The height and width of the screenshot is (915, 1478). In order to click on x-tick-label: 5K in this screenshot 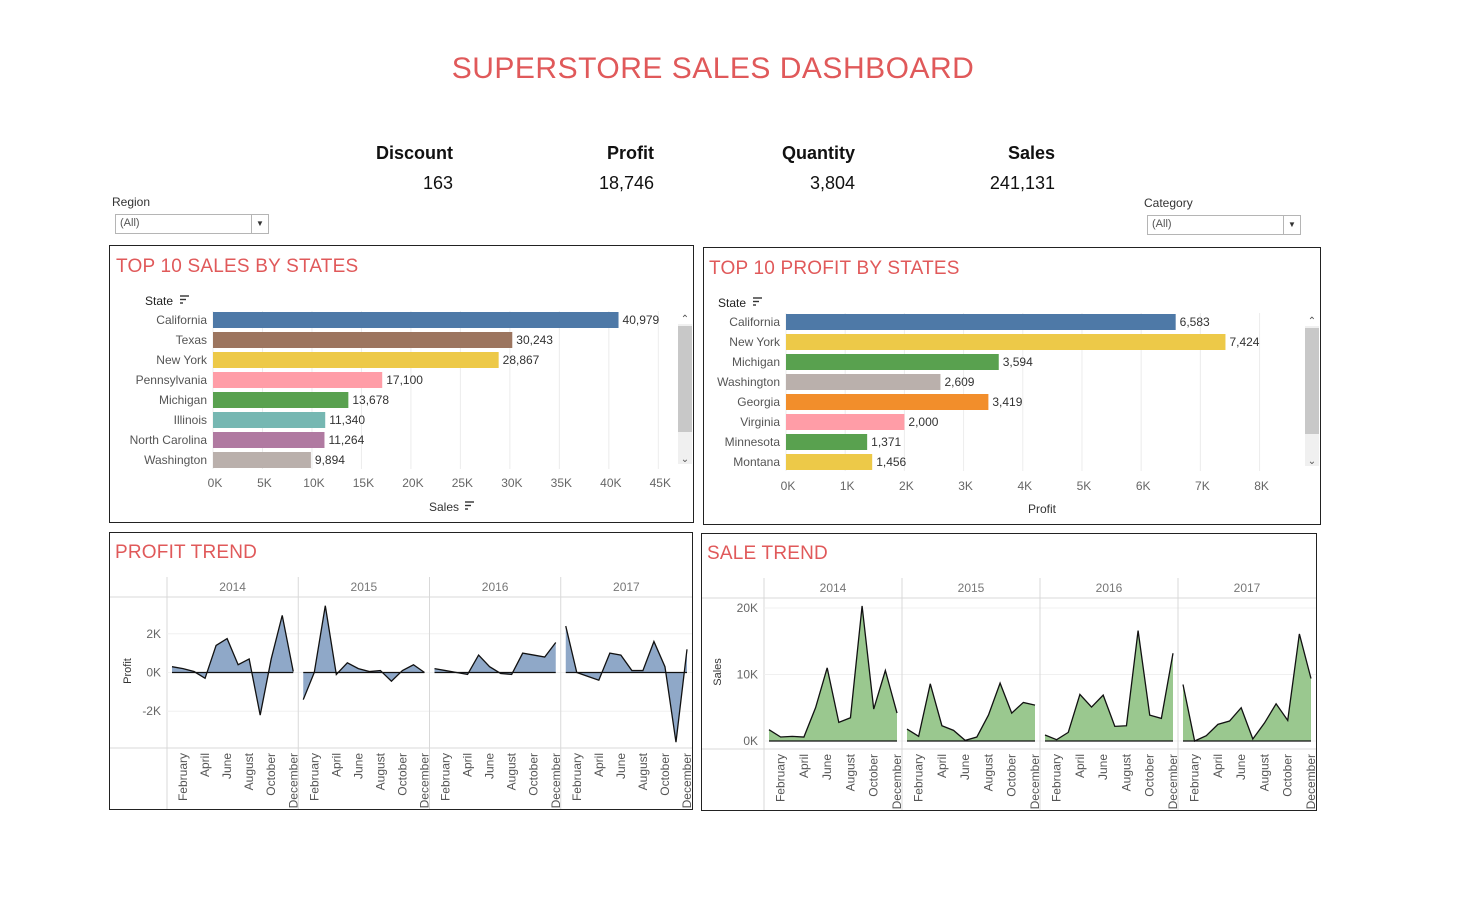, I will do `click(1084, 486)`.